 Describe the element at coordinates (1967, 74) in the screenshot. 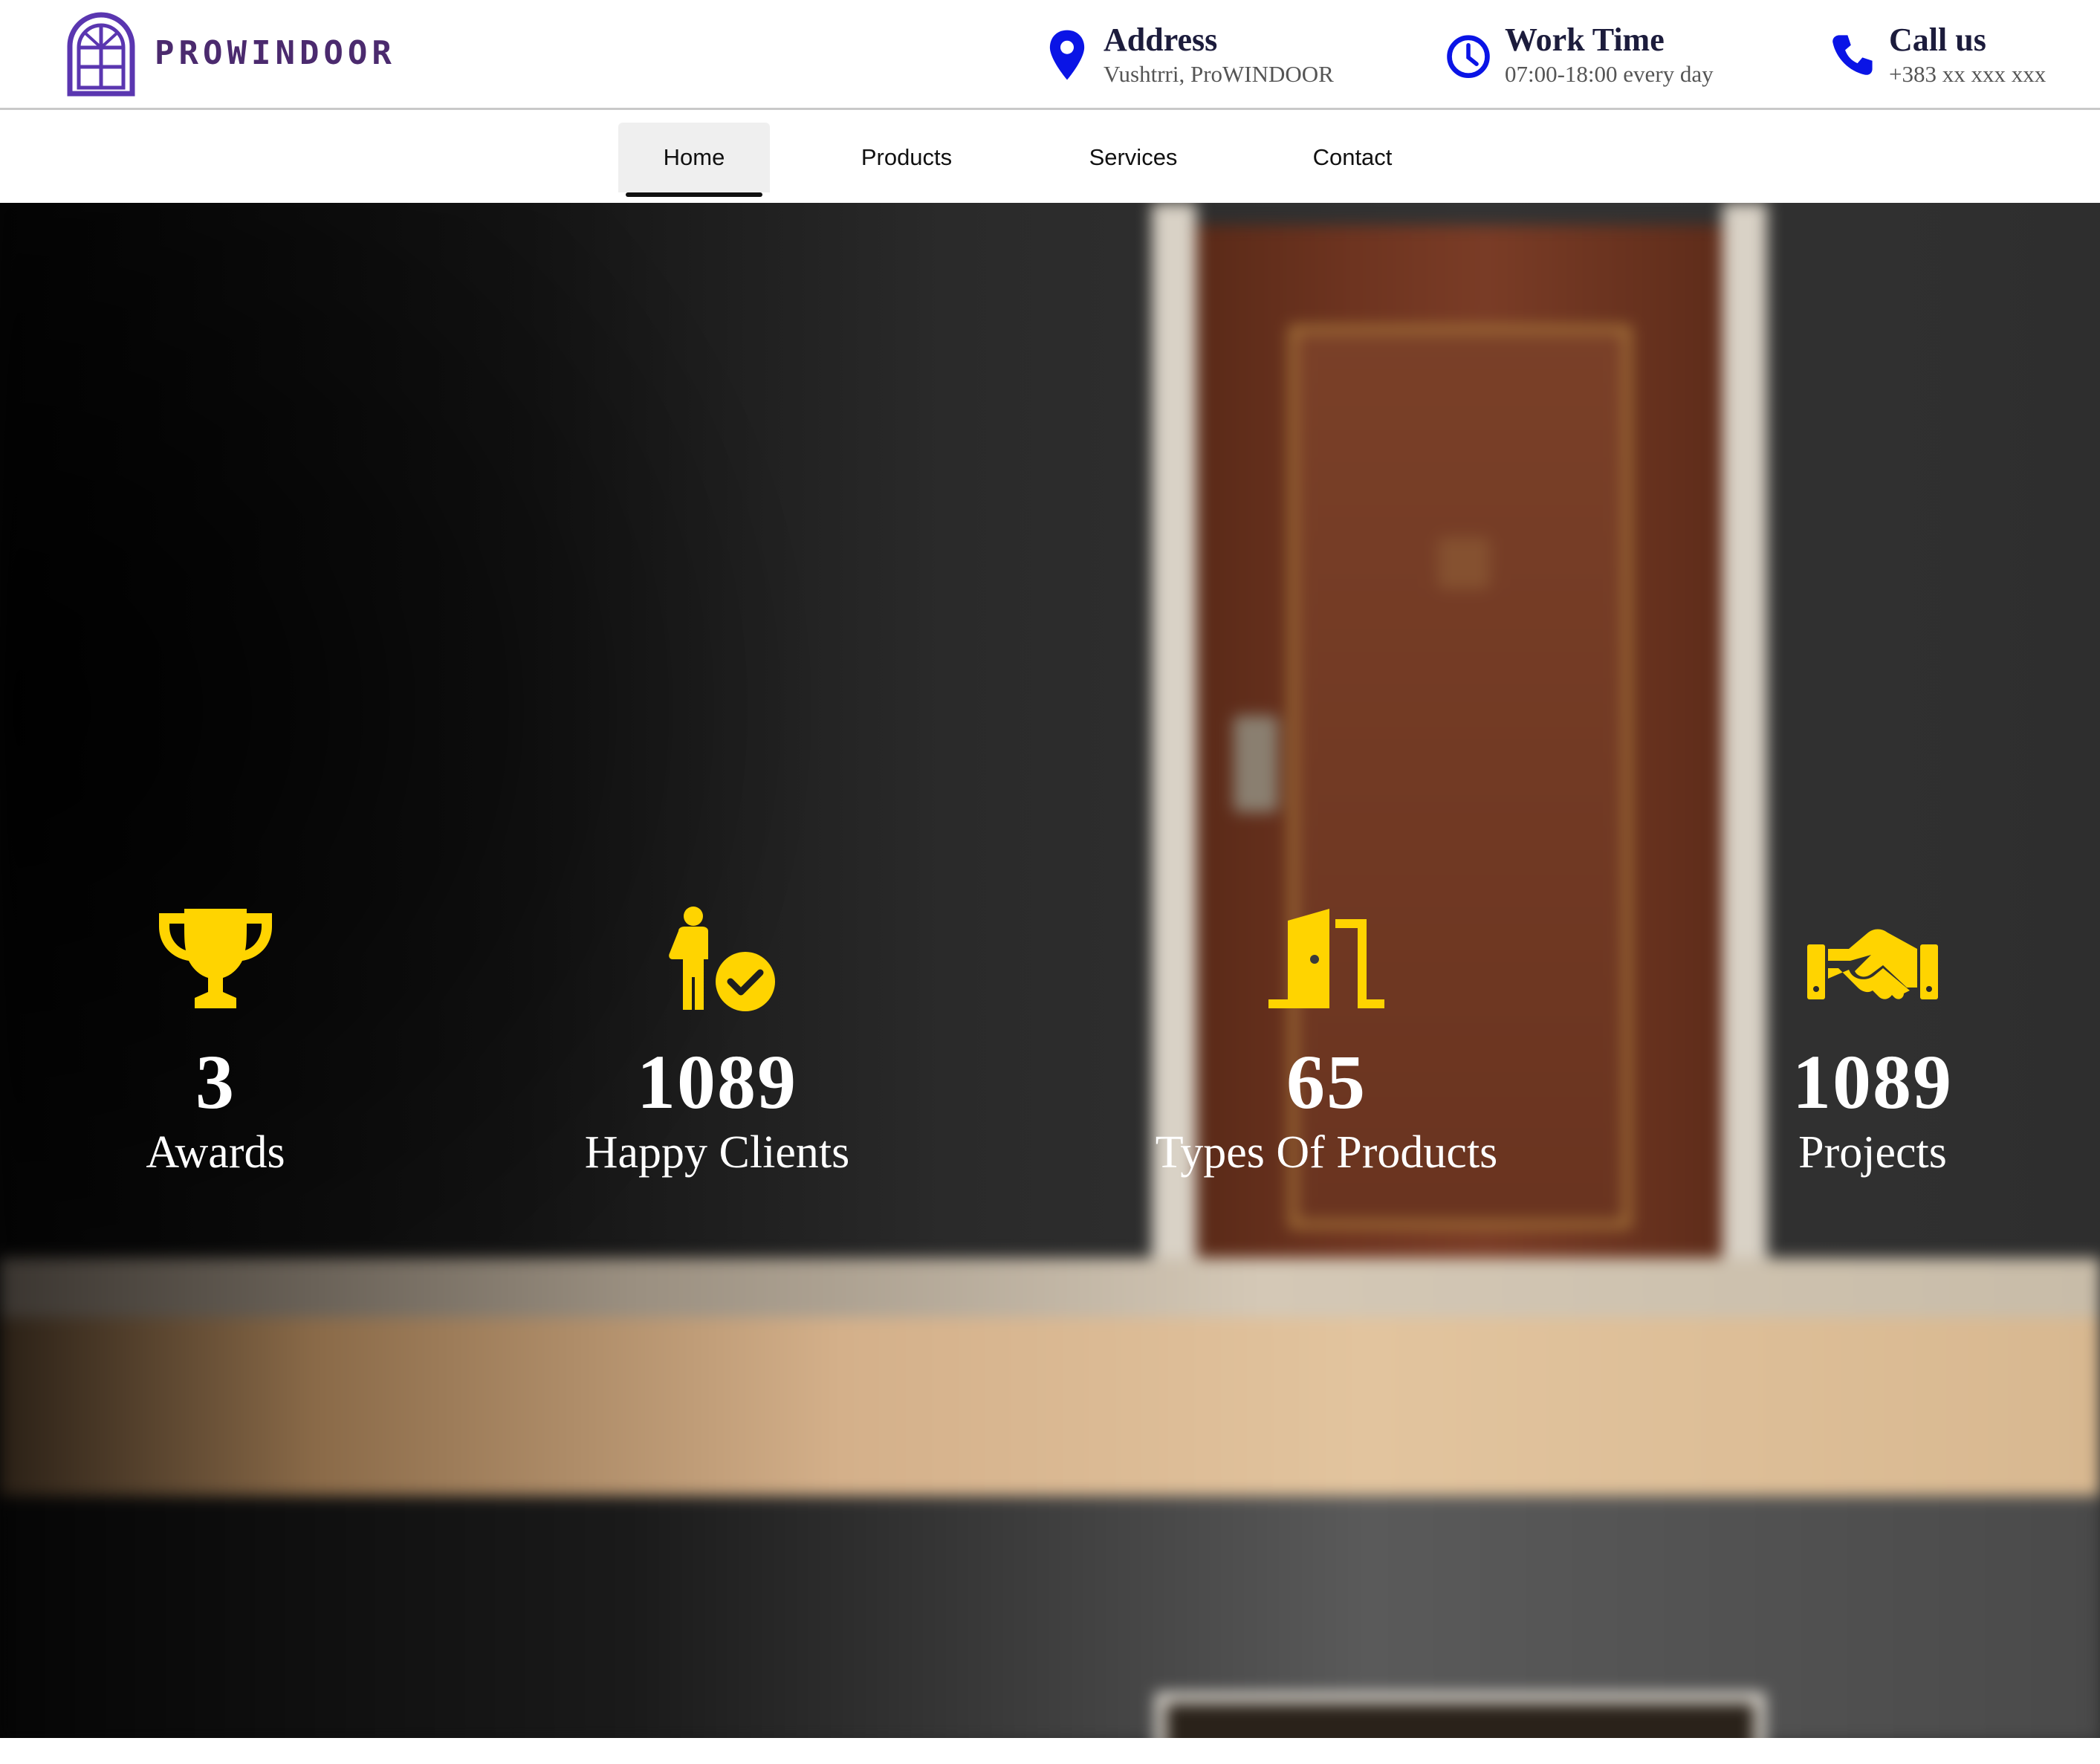

I see `phone-number: +383 xx xxx xxx` at that location.